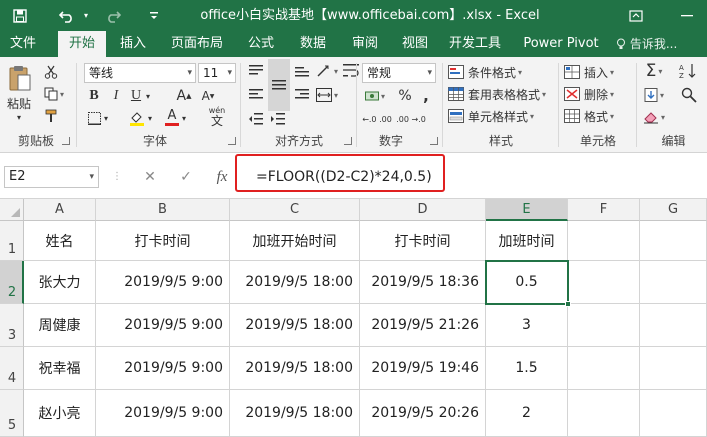 This screenshot has width=707, height=437. I want to click on comma-button: ,, so click(426, 96).